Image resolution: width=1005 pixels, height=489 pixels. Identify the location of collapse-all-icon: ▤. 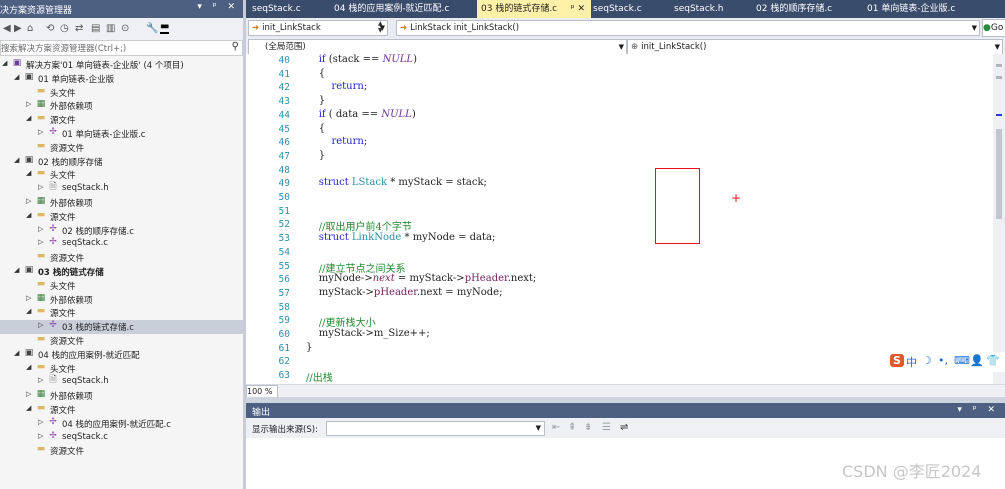
(95, 28).